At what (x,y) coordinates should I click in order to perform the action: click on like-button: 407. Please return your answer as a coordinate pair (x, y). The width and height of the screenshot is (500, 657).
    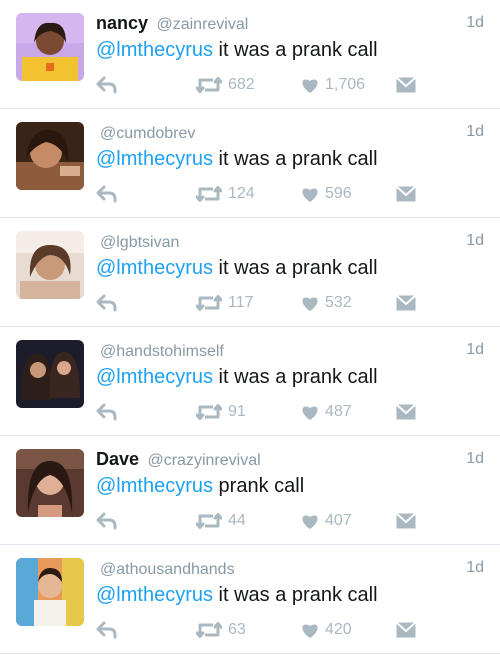
    Looking at the image, I should click on (326, 521).